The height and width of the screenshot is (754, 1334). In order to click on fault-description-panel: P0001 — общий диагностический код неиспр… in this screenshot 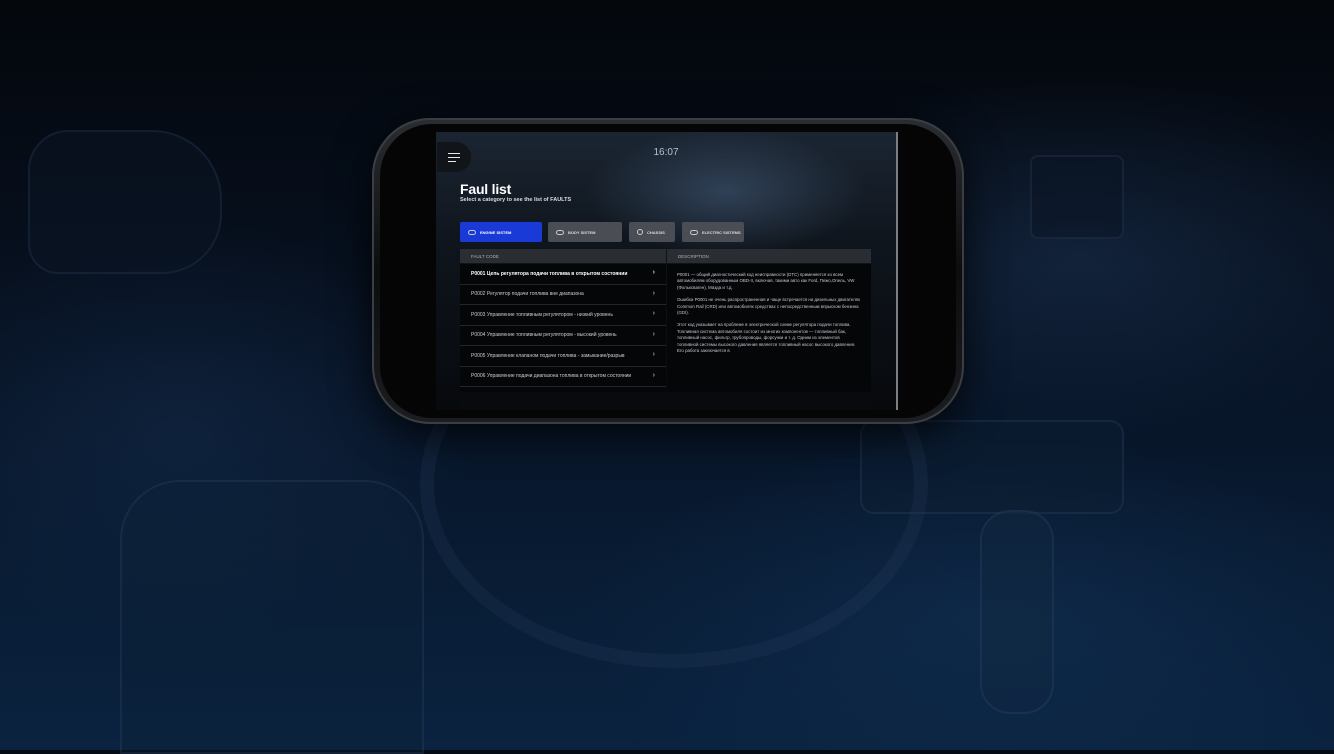, I will do `click(769, 328)`.